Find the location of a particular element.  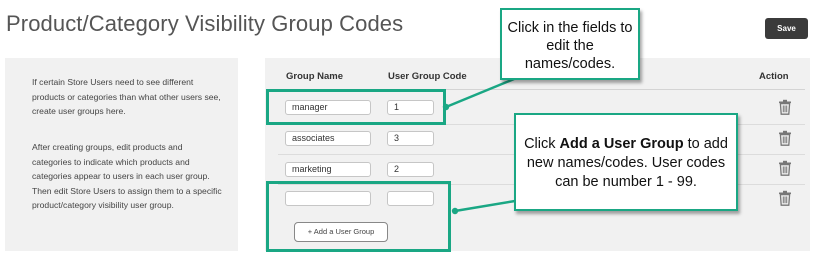

edit-fields-highlight is located at coordinates (356, 107).